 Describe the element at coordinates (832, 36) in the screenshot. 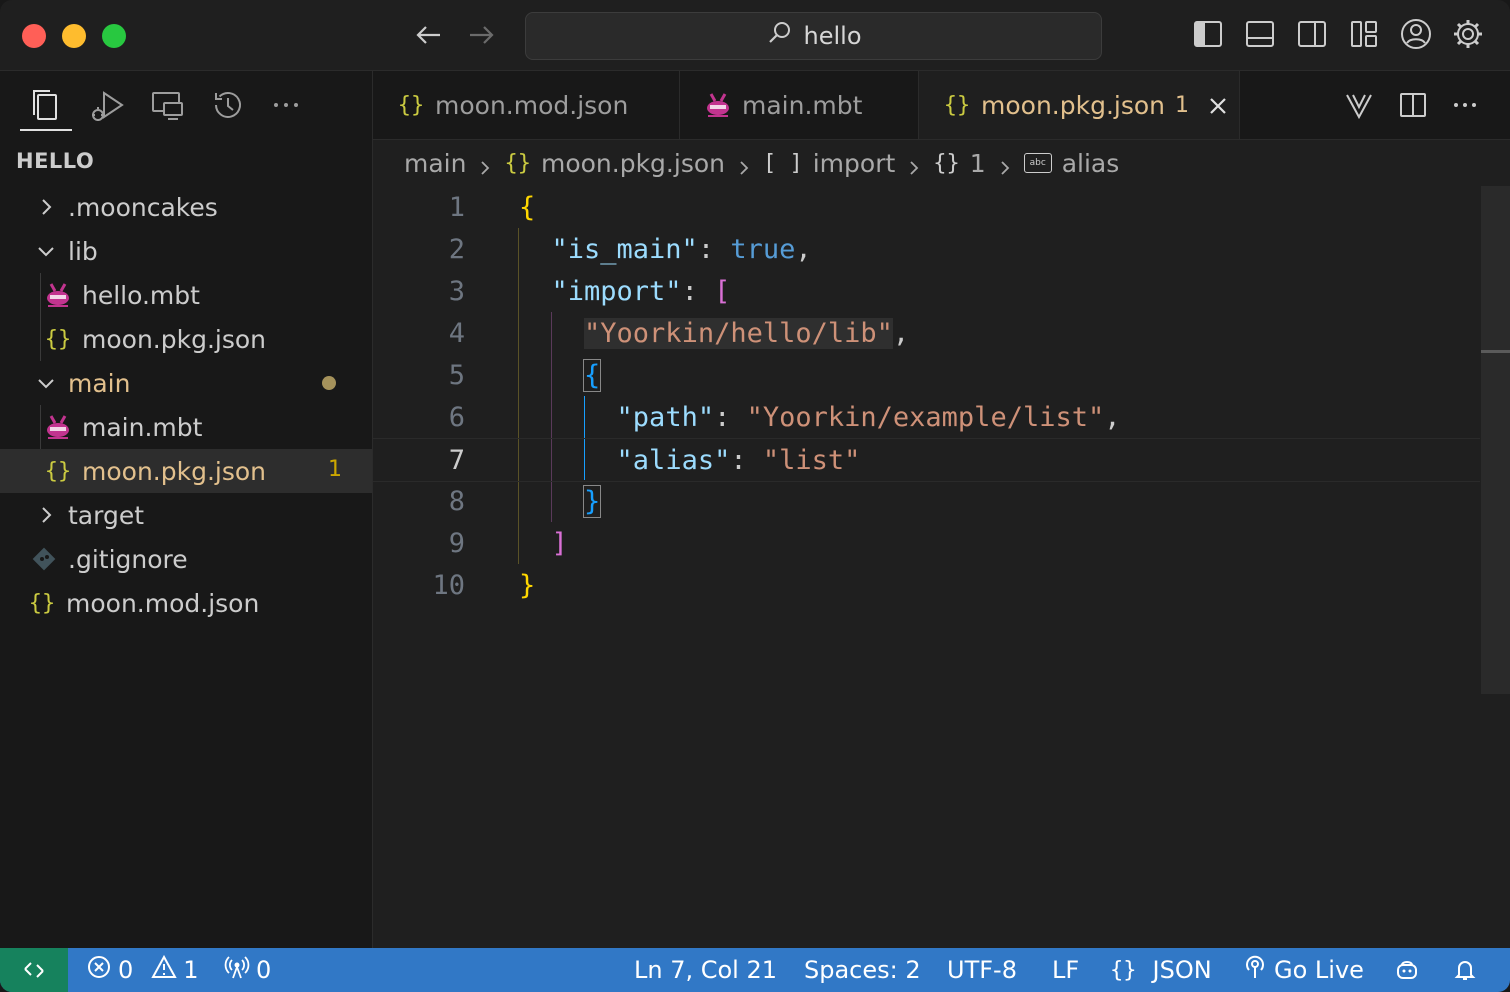

I see `command-center-text: hello` at that location.